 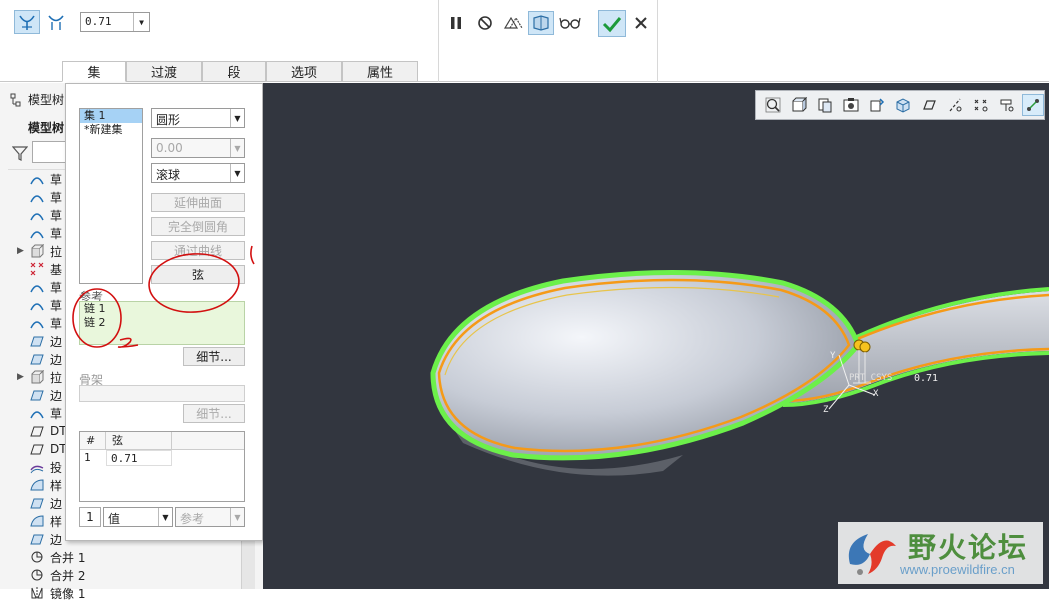 What do you see at coordinates (877, 105) in the screenshot?
I see `repaint-icon` at bounding box center [877, 105].